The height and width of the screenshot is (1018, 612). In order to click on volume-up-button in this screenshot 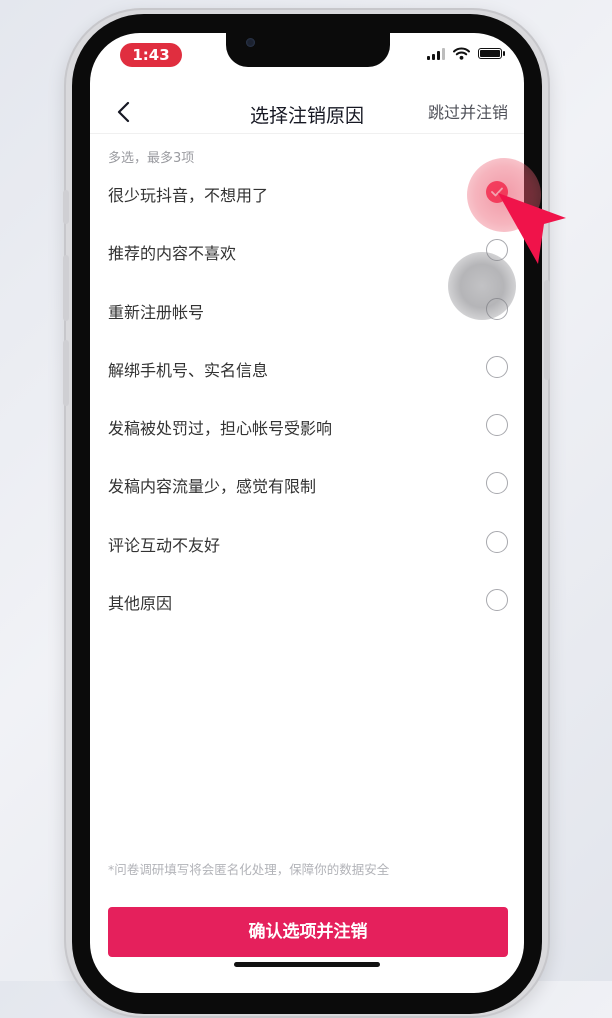, I will do `click(66, 288)`.